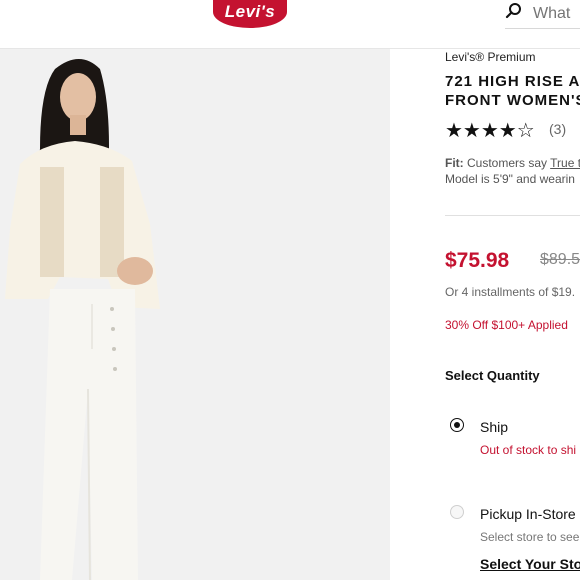 This screenshot has width=580, height=580. I want to click on site-header: Levi's, so click(290, 24).